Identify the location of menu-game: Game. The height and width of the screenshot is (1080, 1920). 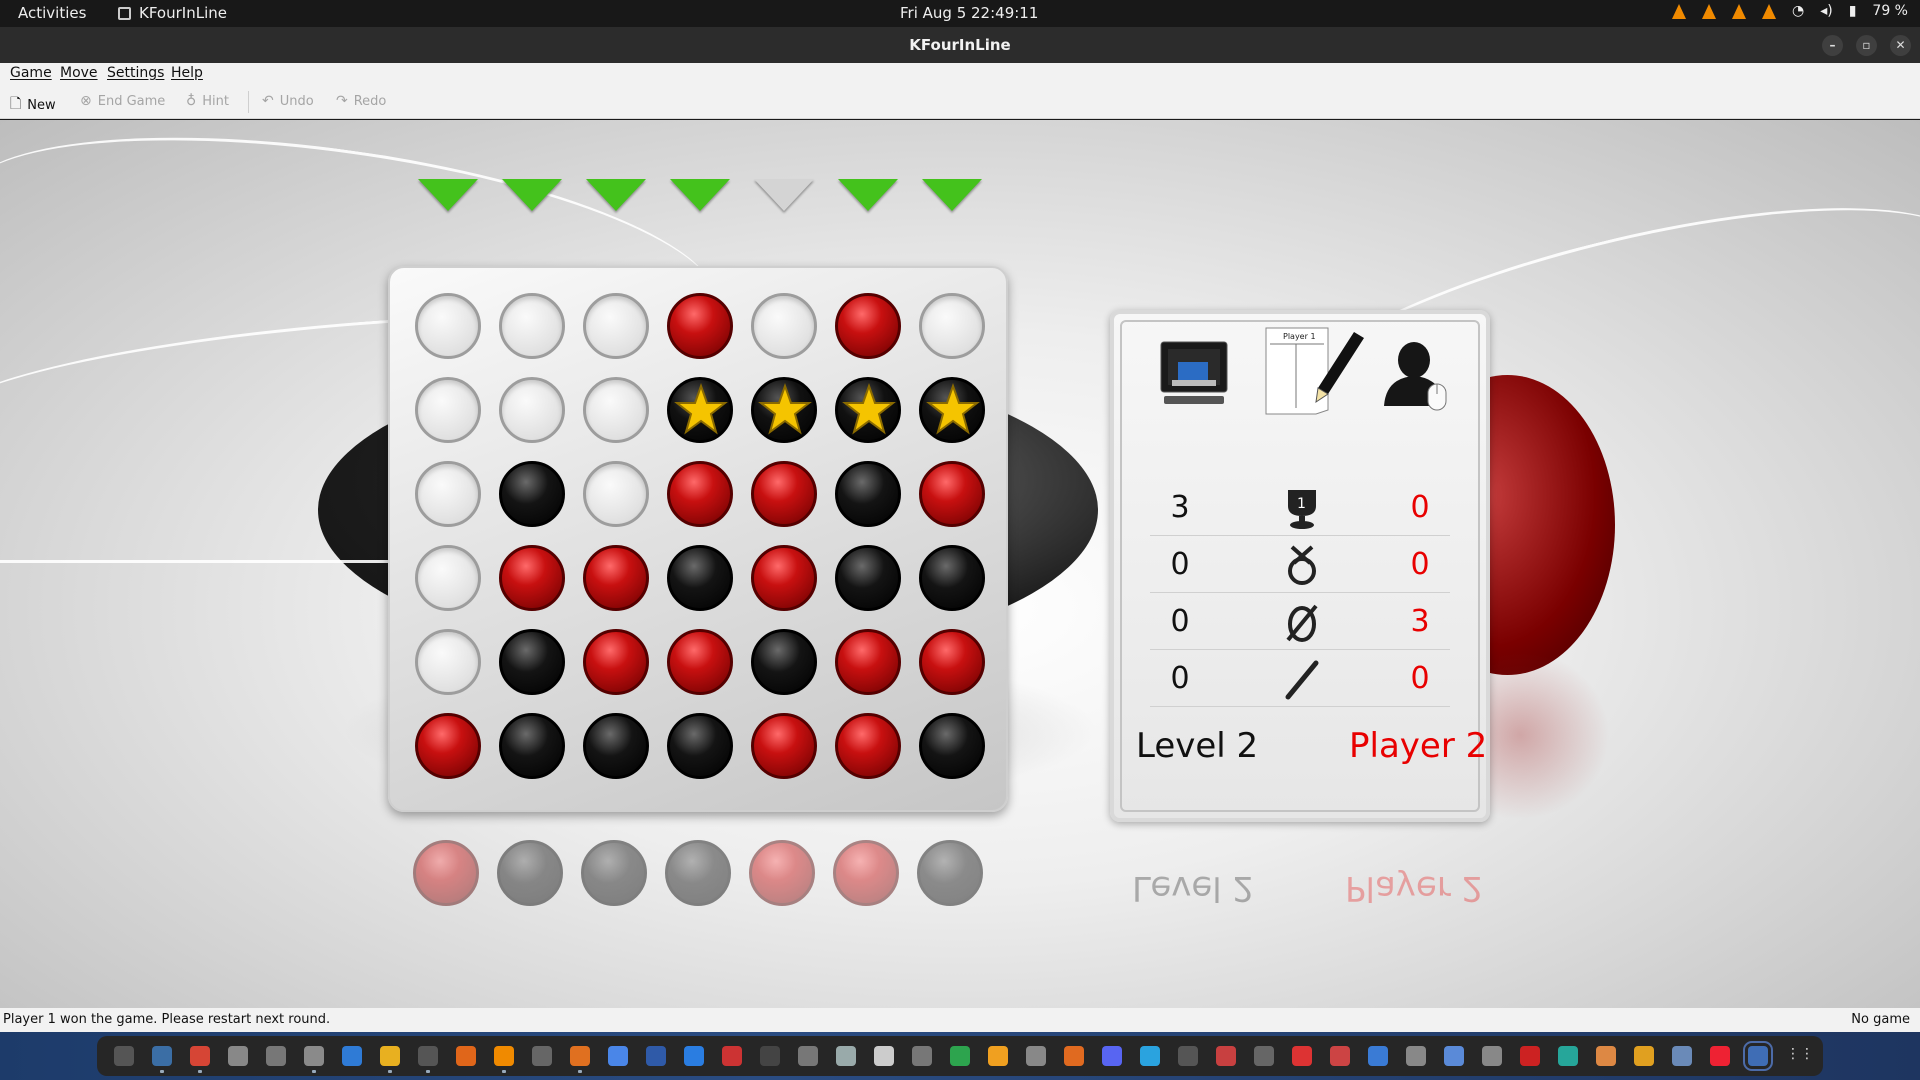
(31, 73).